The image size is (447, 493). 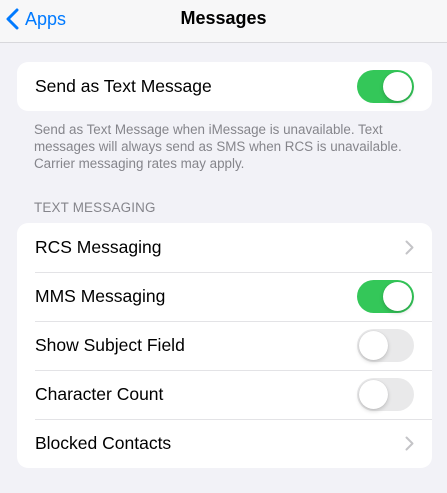 I want to click on navigation-bar: Apps Messages, so click(x=223, y=21).